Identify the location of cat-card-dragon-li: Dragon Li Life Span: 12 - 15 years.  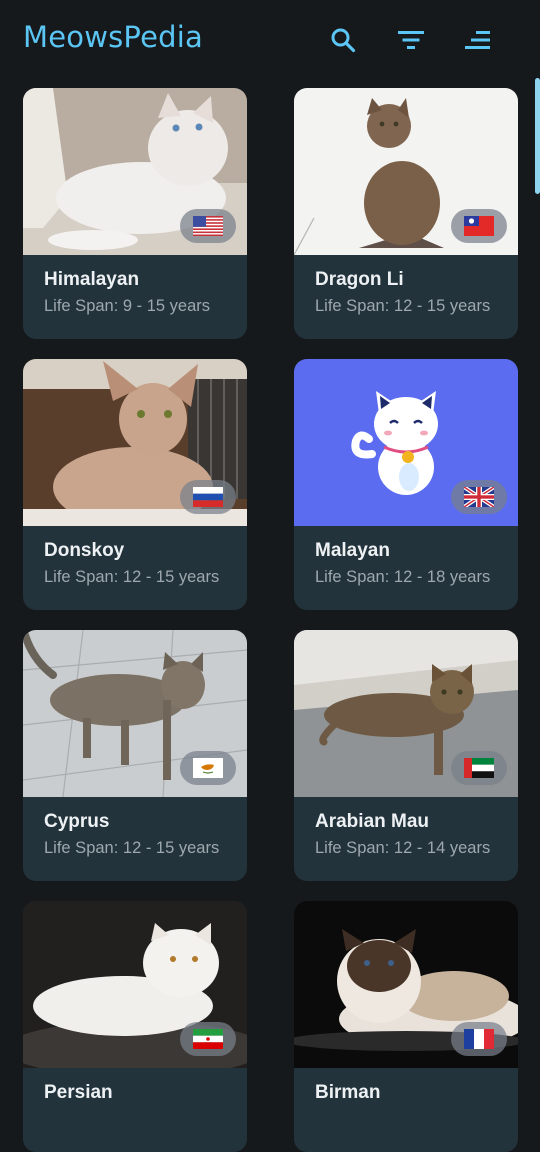
(406, 213).